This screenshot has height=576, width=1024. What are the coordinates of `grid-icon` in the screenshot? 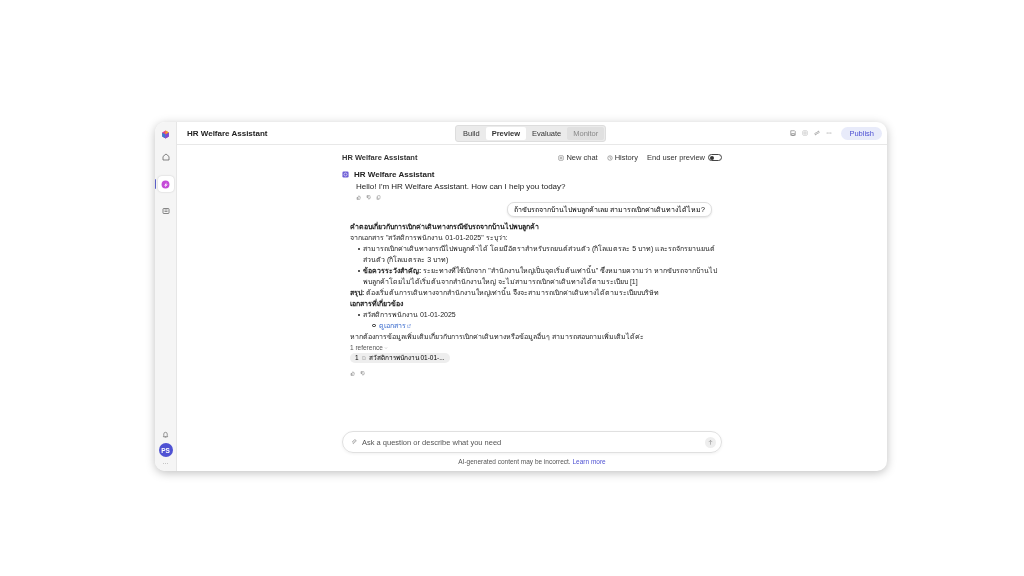 It's located at (805, 133).